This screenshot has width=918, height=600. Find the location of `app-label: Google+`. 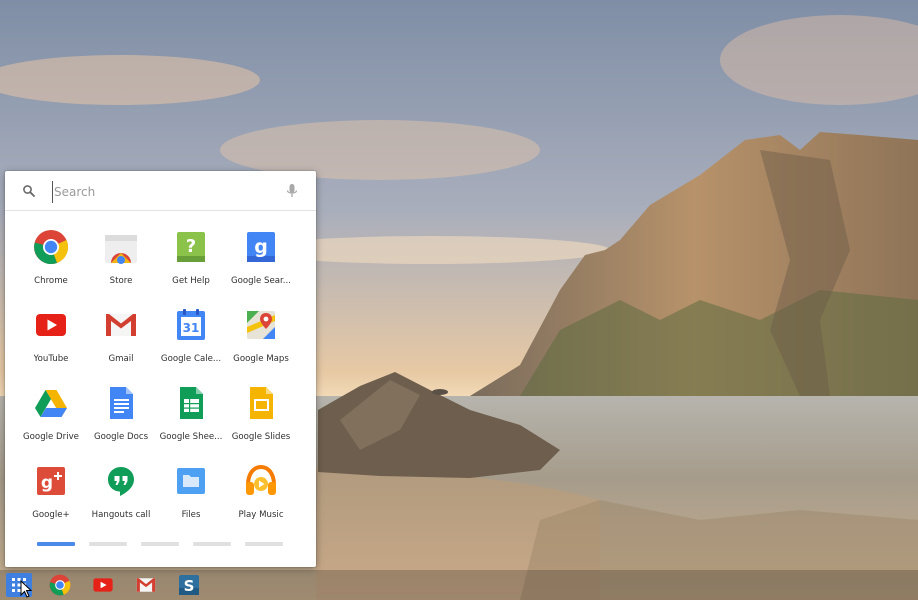

app-label: Google+ is located at coordinates (51, 515).